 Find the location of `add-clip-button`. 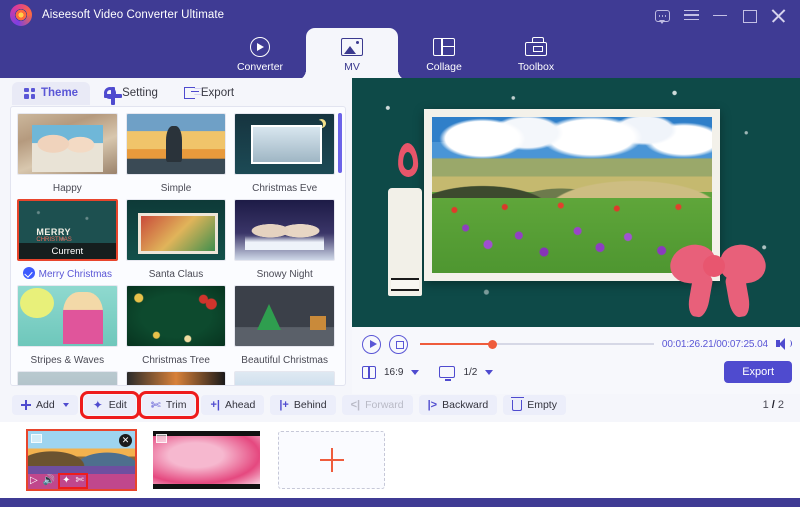

add-clip-button is located at coordinates (331, 460).